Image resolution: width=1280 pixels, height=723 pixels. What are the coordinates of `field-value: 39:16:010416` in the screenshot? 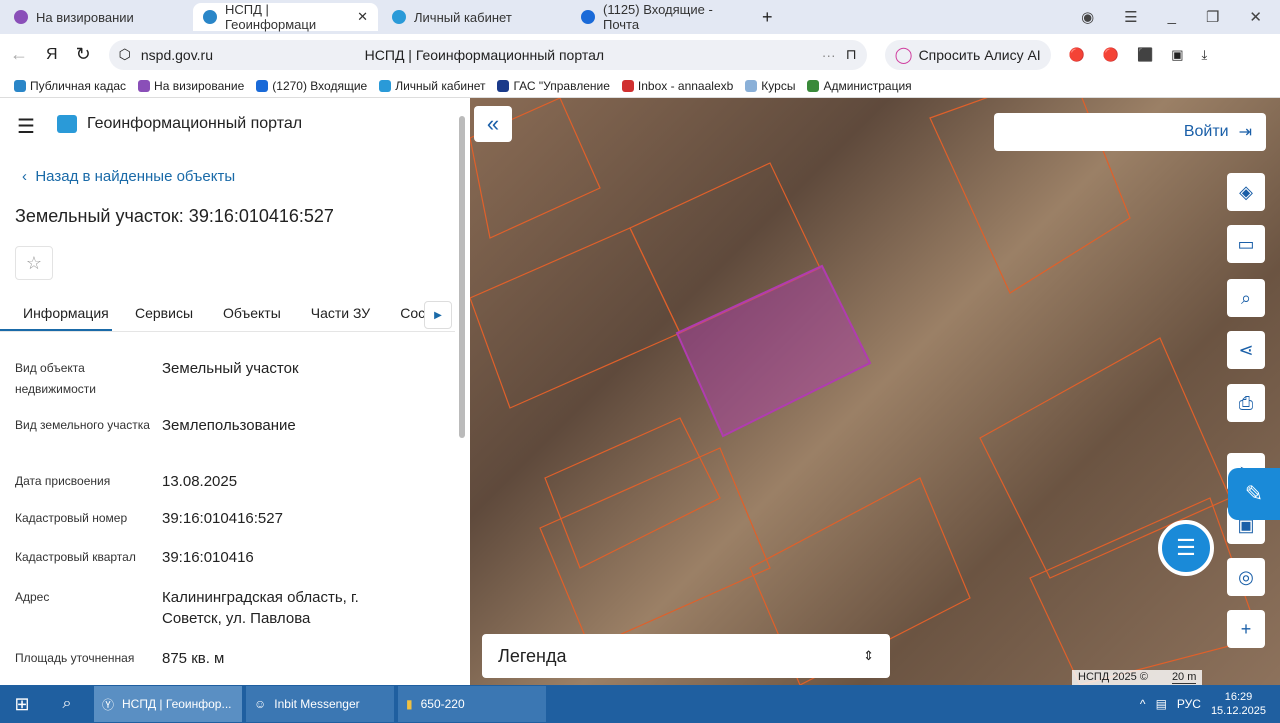 It's located at (208, 557).